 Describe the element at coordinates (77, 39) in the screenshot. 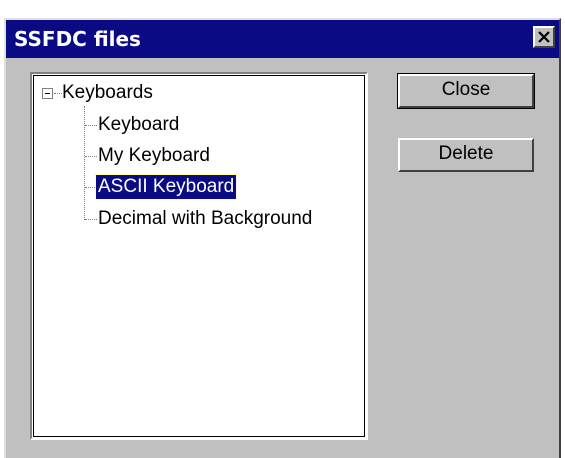

I see `window-title: SSFDC files` at that location.